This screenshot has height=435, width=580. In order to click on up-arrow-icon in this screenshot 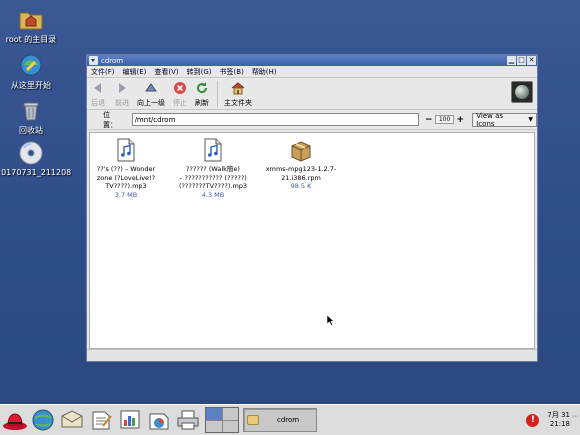, I will do `click(151, 88)`.